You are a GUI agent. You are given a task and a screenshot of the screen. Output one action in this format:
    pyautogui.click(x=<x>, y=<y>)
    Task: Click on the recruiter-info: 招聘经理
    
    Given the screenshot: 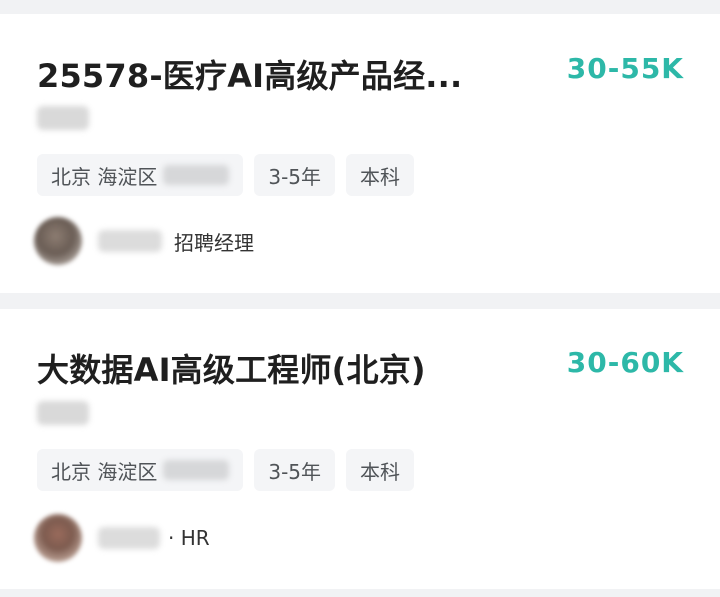 What is the action you would take?
    pyautogui.click(x=144, y=241)
    